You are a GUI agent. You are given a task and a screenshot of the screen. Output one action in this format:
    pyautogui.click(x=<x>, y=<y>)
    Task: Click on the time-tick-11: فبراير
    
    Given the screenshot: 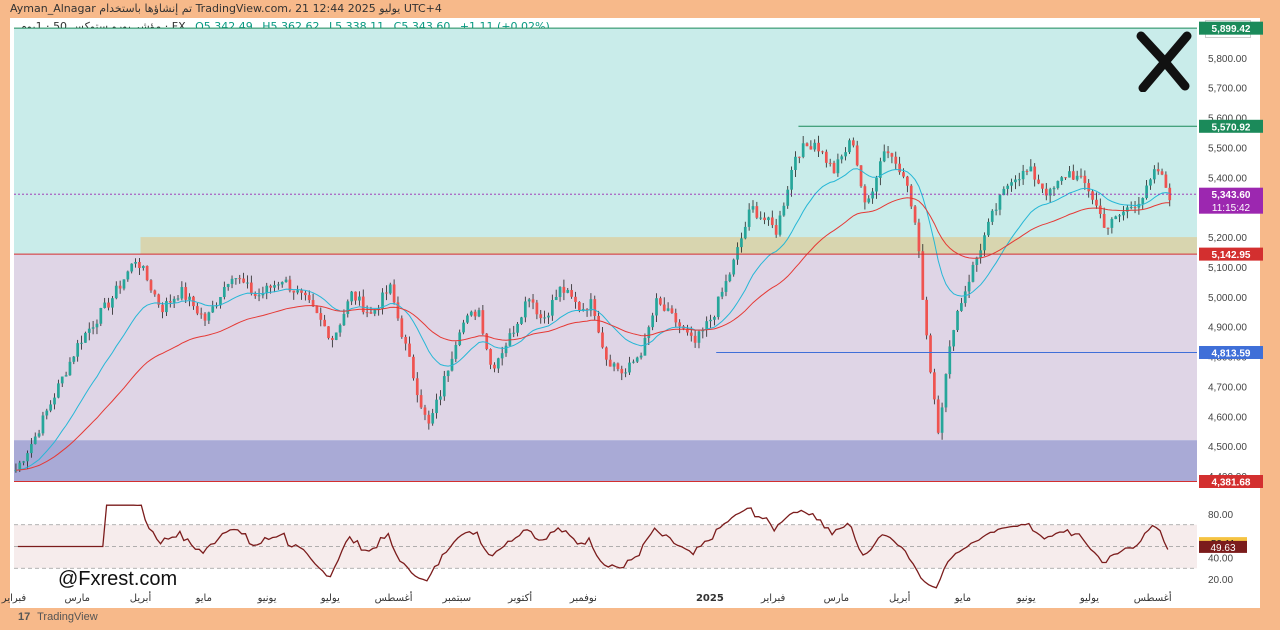 What is the action you would take?
    pyautogui.click(x=773, y=598)
    